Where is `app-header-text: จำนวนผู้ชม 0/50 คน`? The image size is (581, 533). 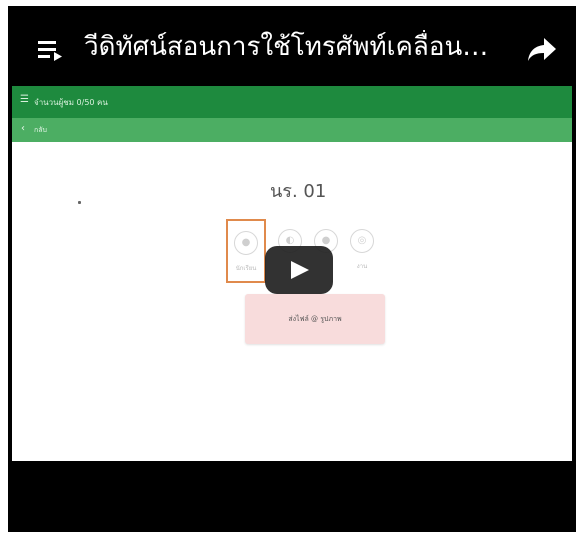
app-header-text: จำนวนผู้ชม 0/50 คน is located at coordinates (71, 102).